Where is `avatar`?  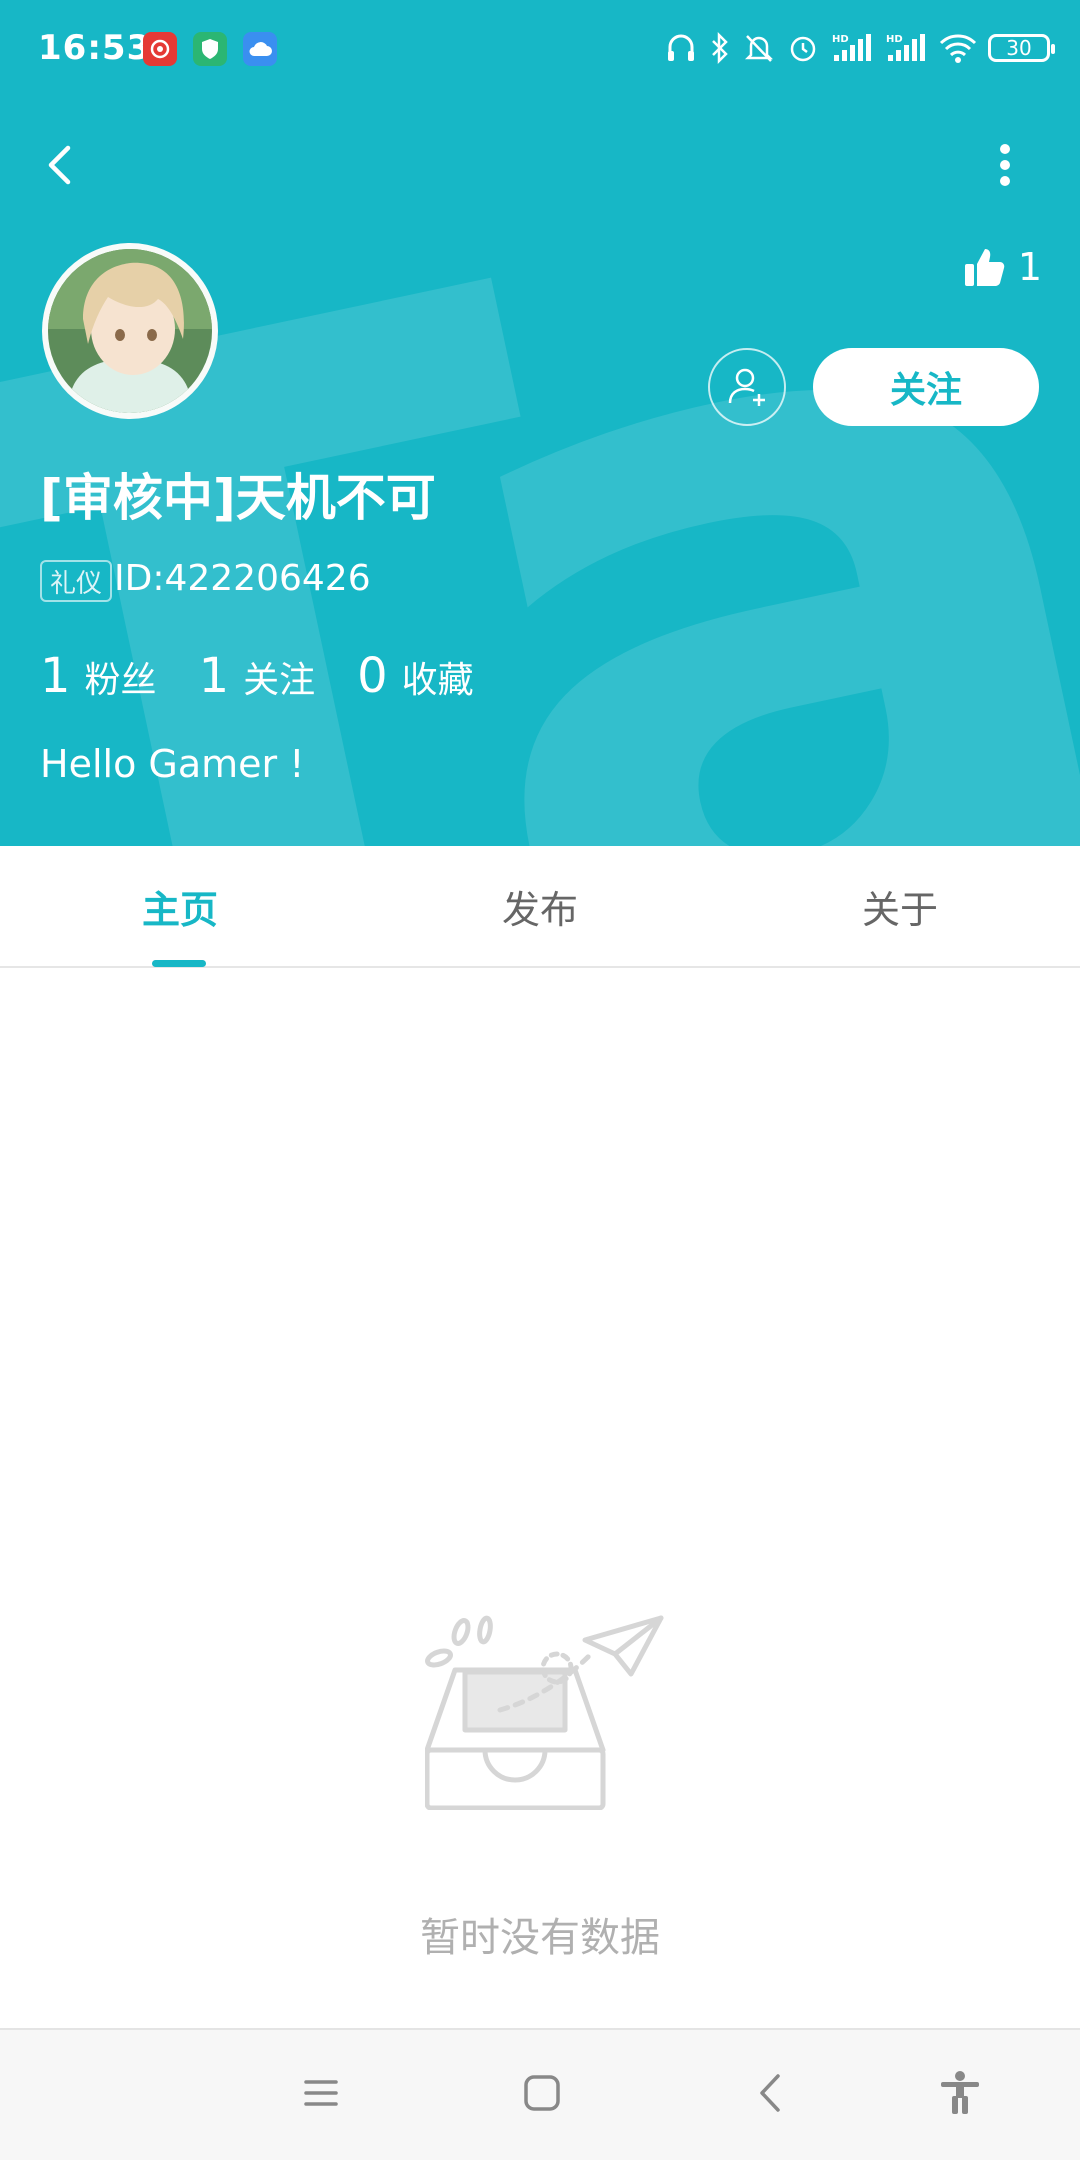 avatar is located at coordinates (130, 331).